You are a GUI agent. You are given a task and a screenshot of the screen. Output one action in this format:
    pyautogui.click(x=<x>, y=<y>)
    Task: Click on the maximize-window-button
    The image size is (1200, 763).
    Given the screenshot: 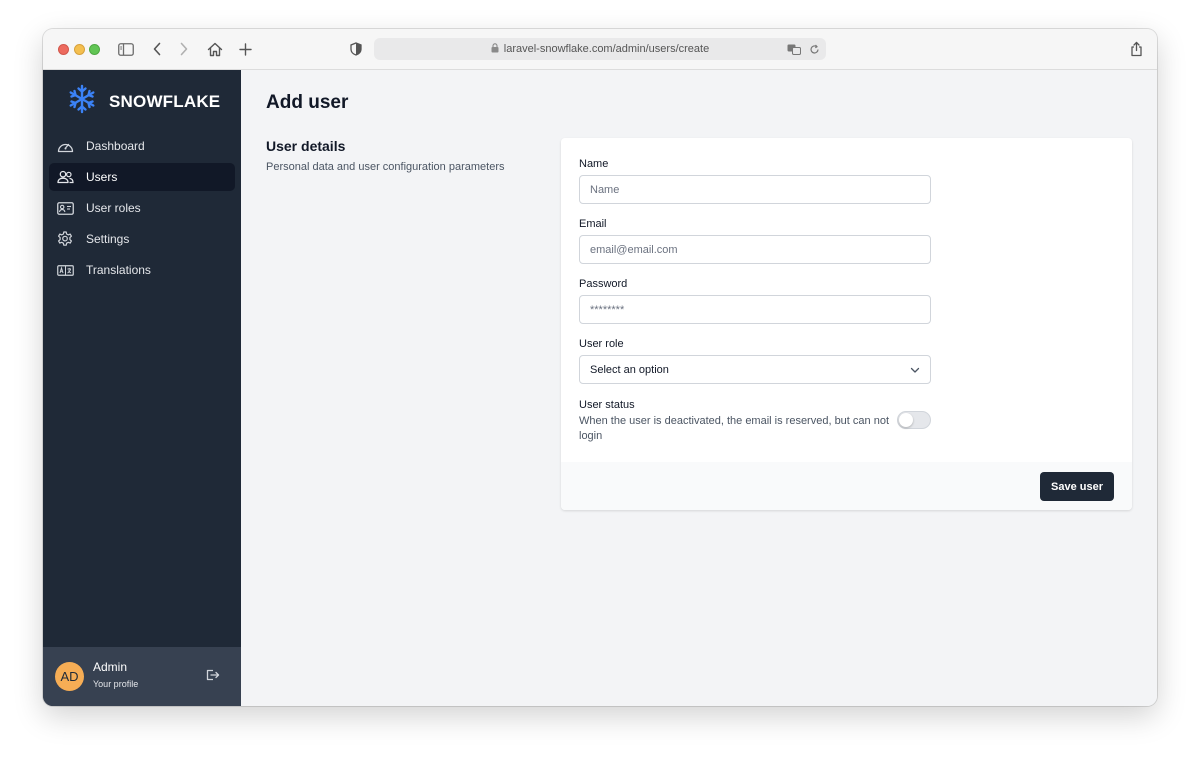 What is the action you would take?
    pyautogui.click(x=94, y=49)
    